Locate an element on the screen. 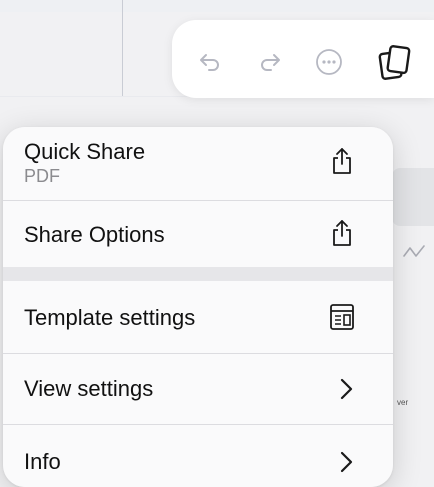  menu-item-sublabel: PDF is located at coordinates (42, 176).